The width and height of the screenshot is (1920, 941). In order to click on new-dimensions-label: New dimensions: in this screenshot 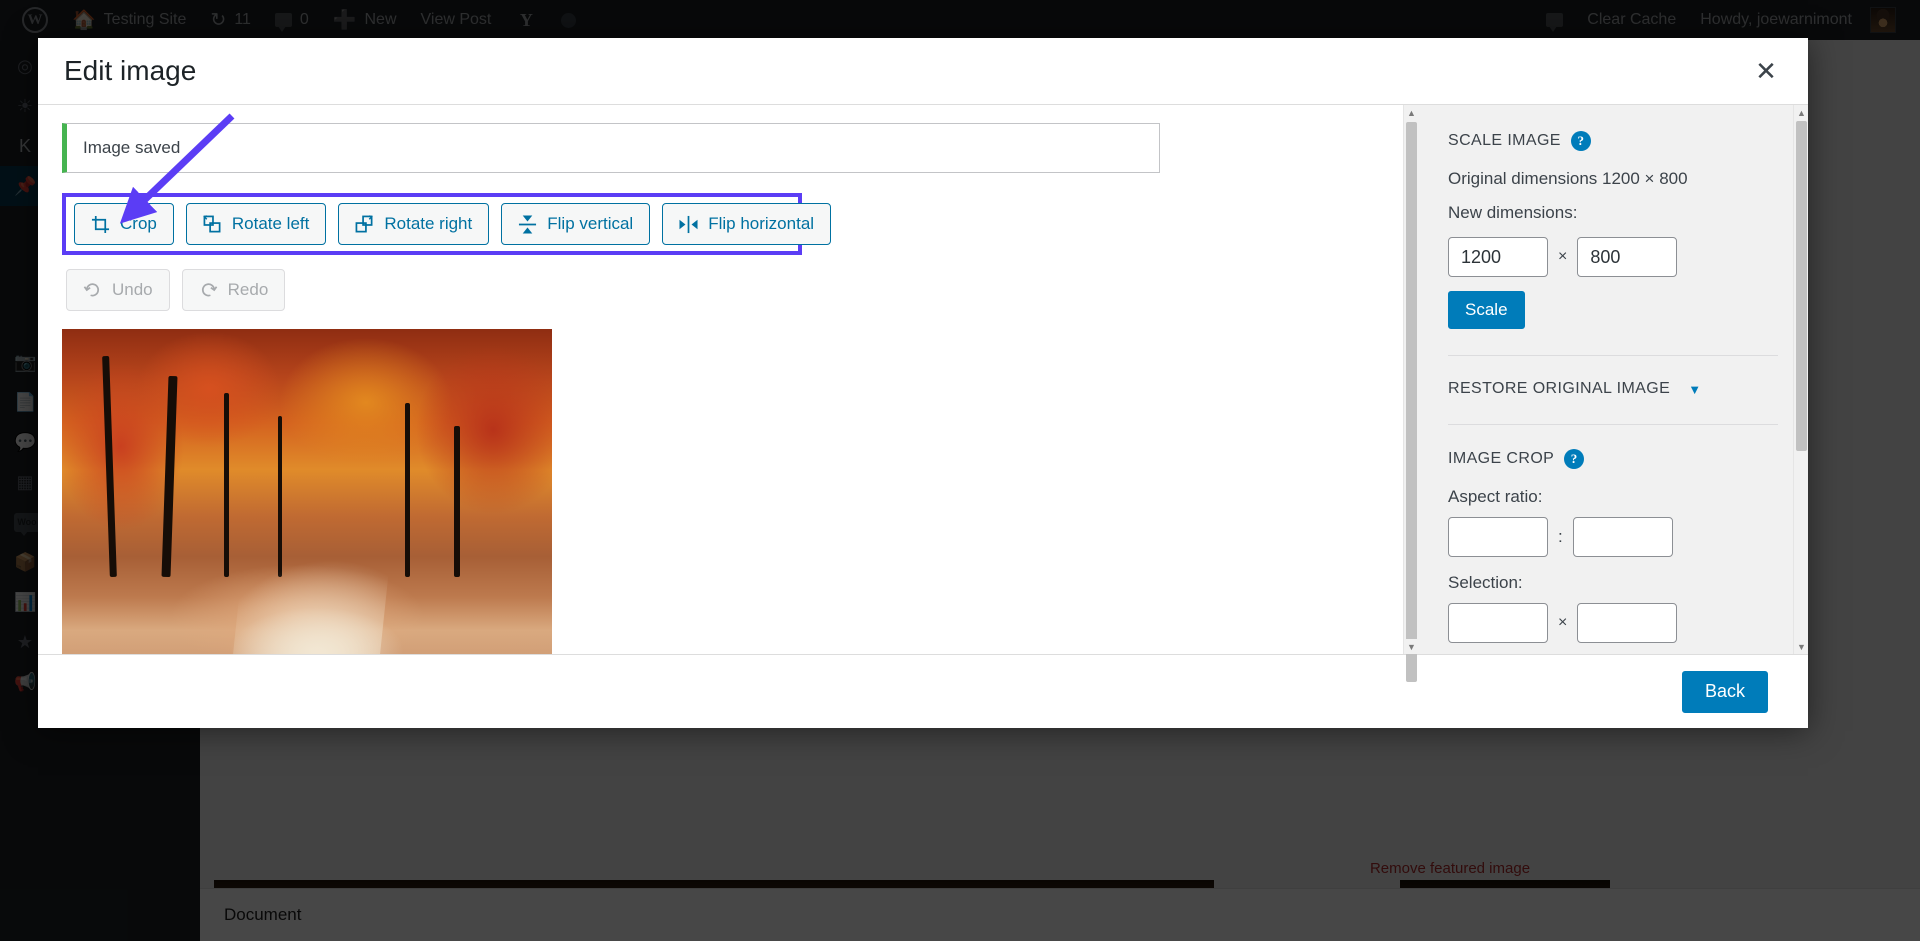, I will do `click(1513, 212)`.